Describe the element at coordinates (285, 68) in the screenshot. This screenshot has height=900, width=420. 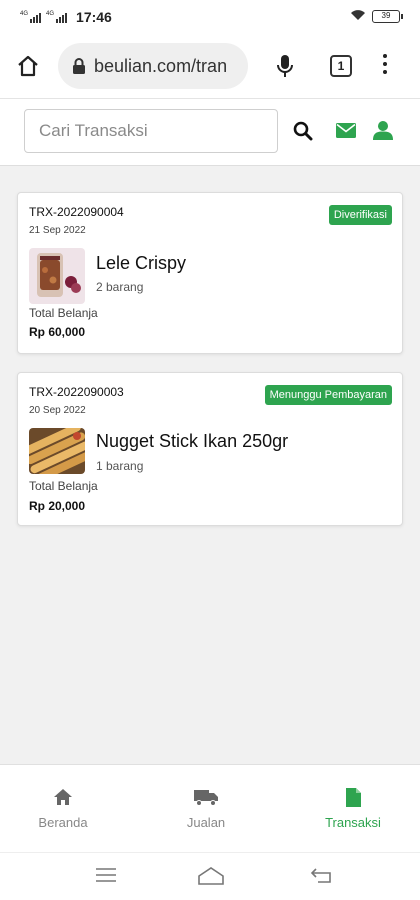
I see `microphone-icon` at that location.